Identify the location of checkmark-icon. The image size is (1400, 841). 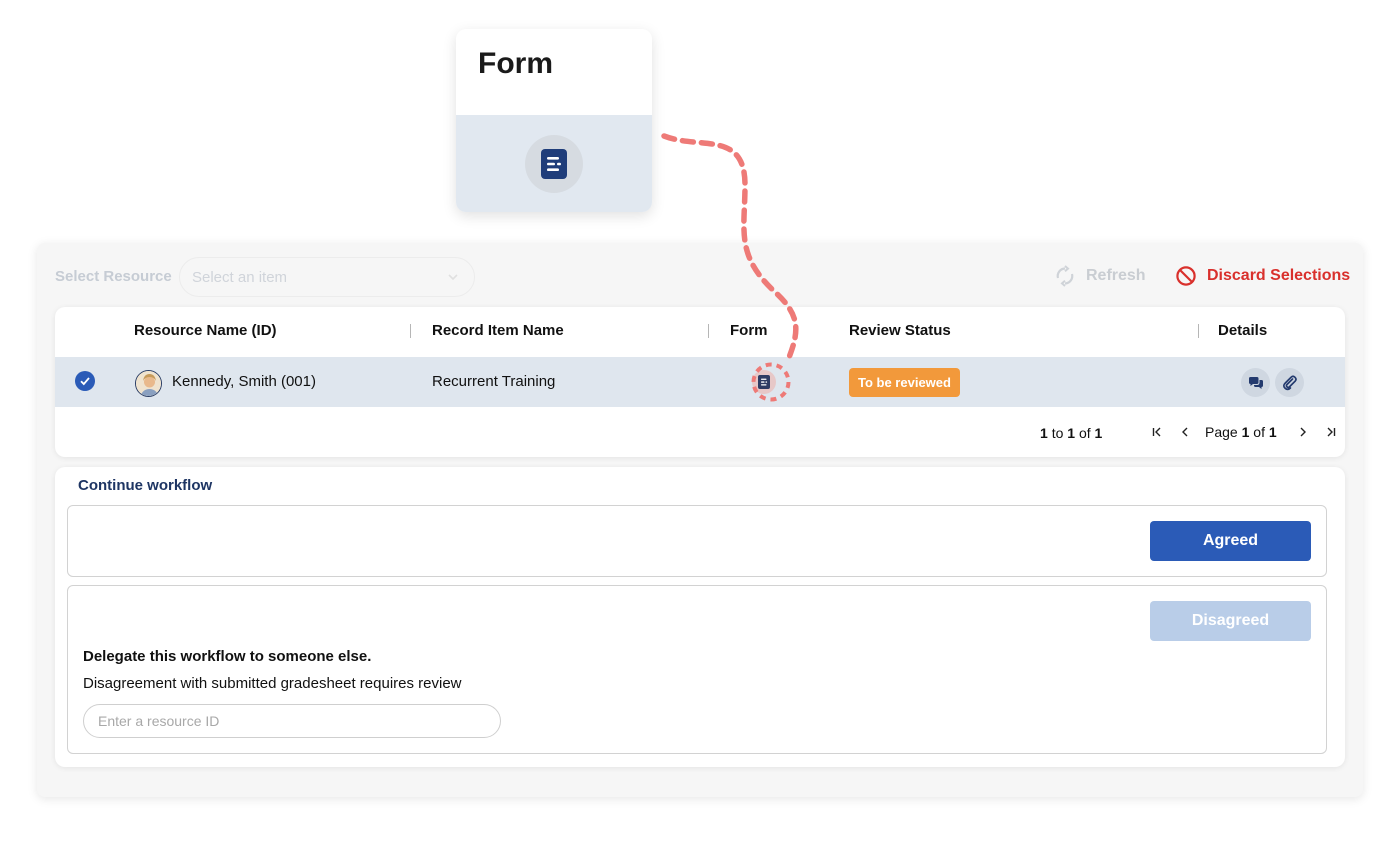
(85, 381).